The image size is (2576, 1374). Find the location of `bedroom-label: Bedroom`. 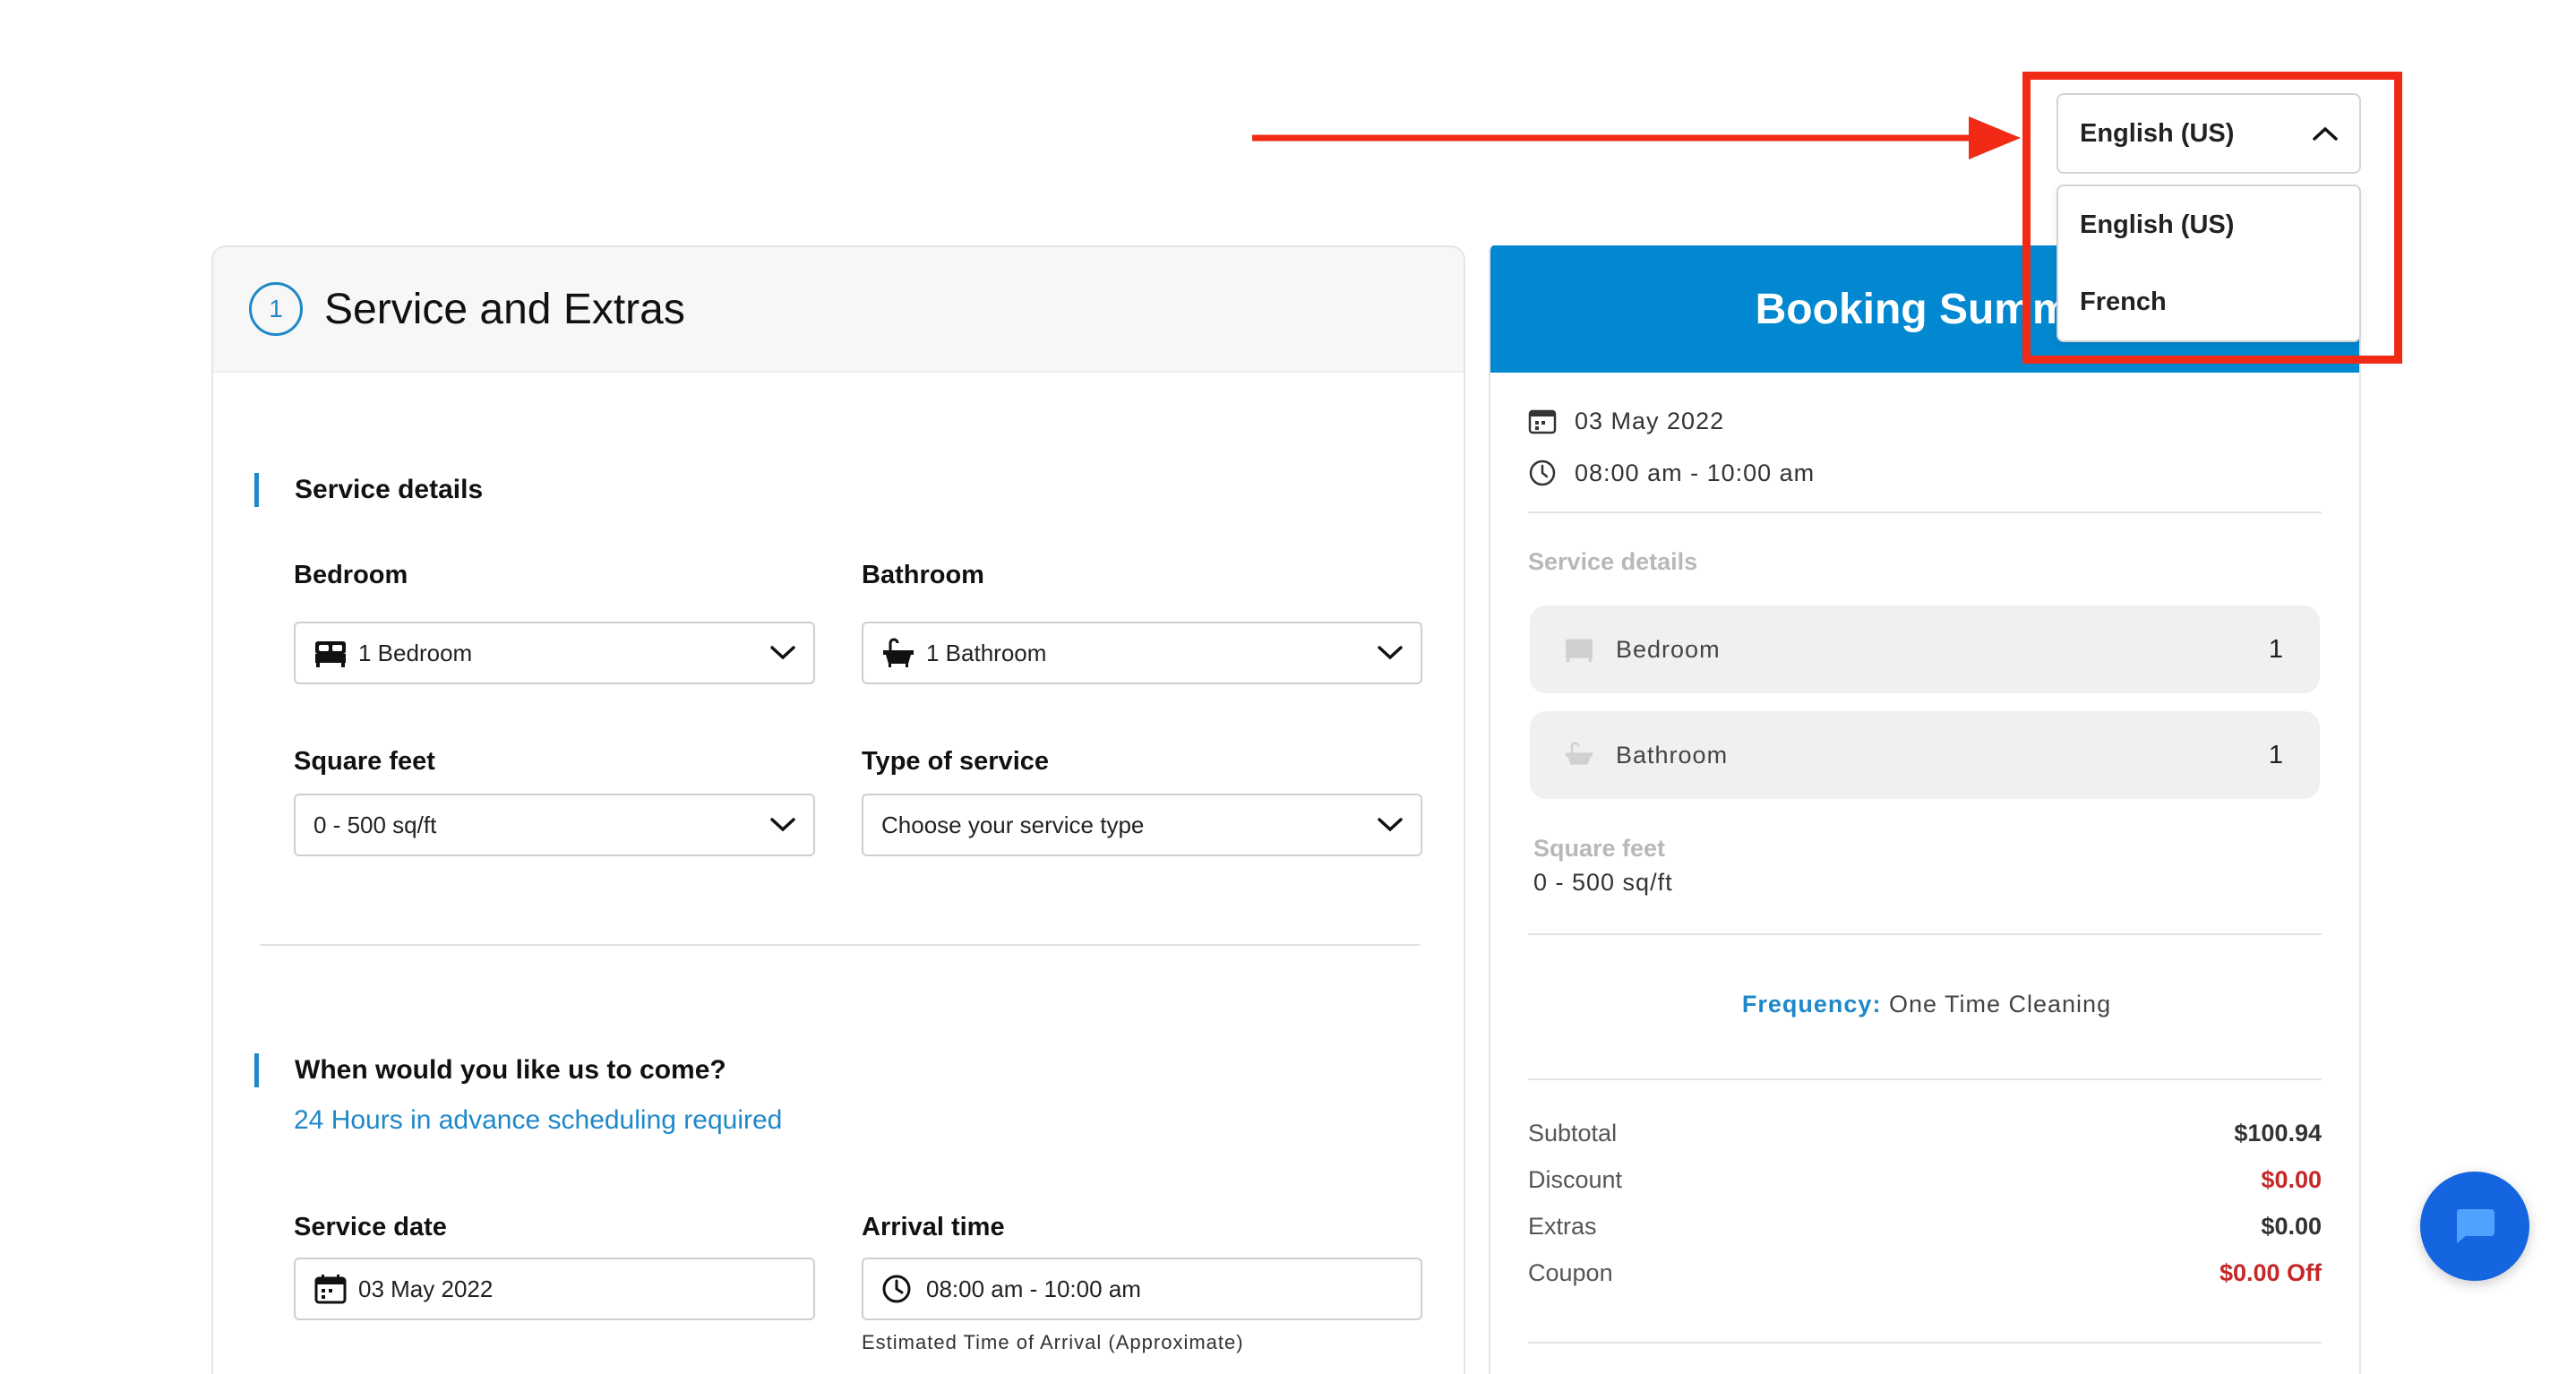

bedroom-label: Bedroom is located at coordinates (351, 575).